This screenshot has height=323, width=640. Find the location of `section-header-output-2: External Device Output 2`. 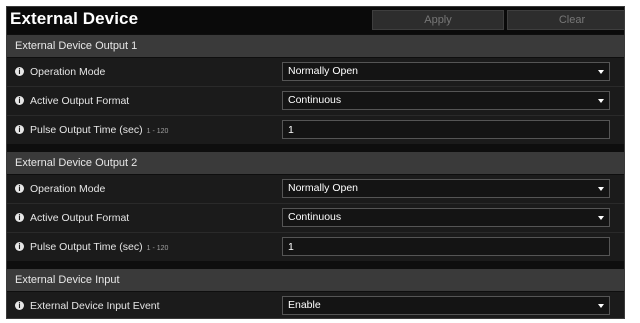

section-header-output-2: External Device Output 2 is located at coordinates (315, 163).